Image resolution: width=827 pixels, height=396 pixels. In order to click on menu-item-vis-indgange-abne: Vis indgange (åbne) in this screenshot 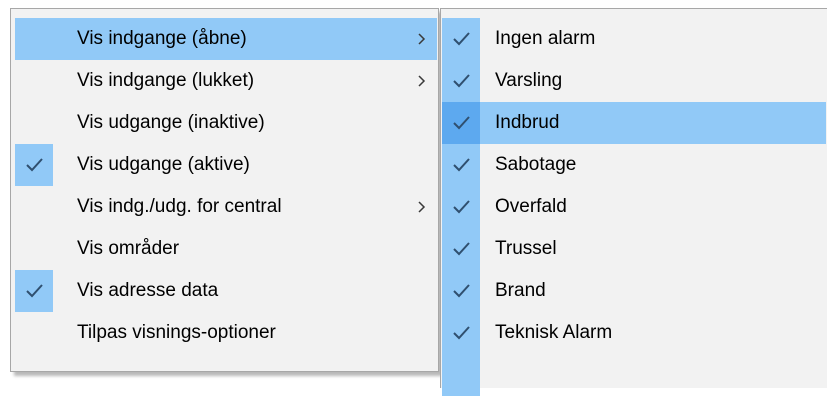, I will do `click(226, 39)`.